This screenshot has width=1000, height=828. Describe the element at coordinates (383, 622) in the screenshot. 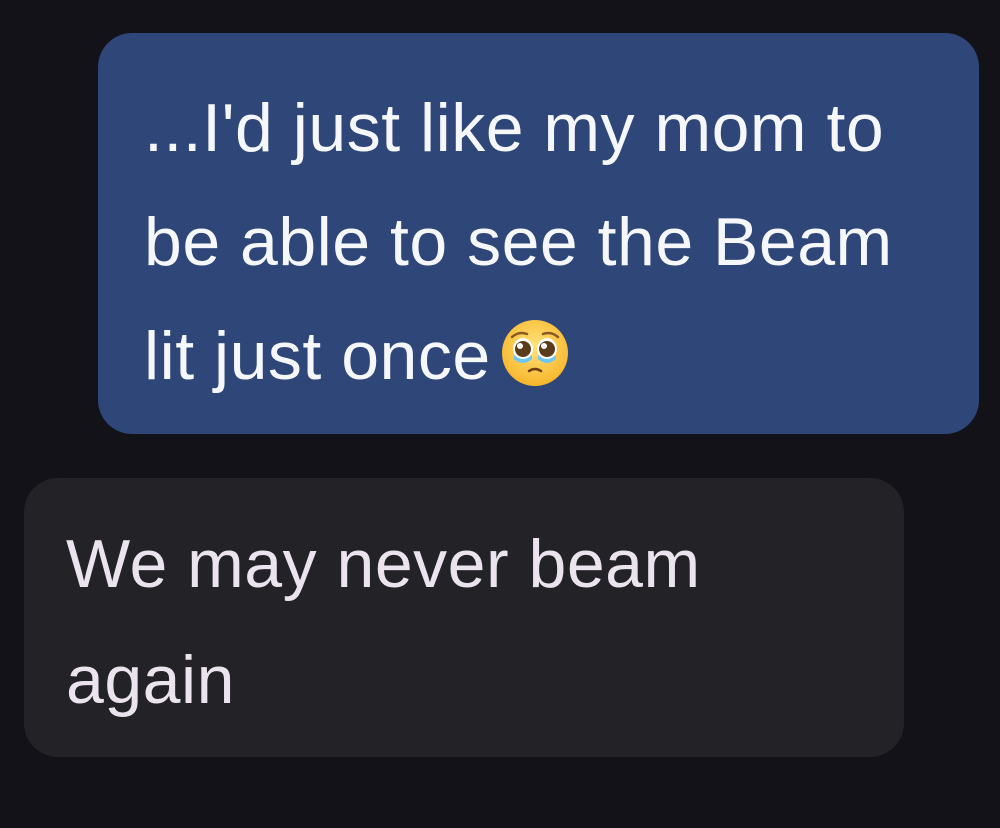

I see `incoming-message-text: We may never beam again` at that location.